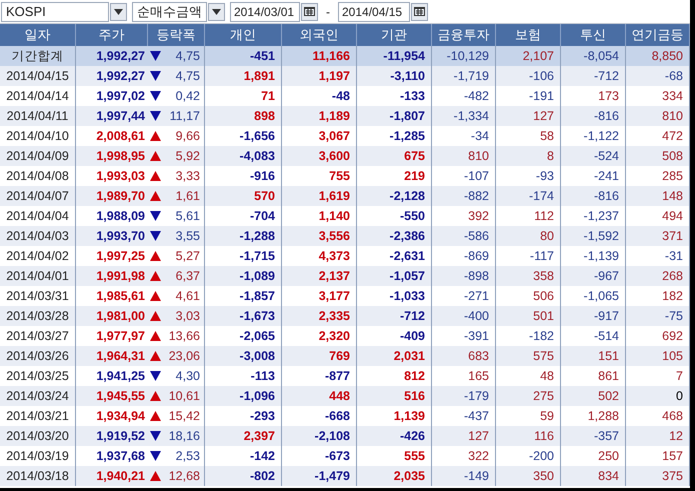 The height and width of the screenshot is (491, 695). Describe the element at coordinates (120, 256) in the screenshot. I see `price-cell-text: 1,997,25` at that location.